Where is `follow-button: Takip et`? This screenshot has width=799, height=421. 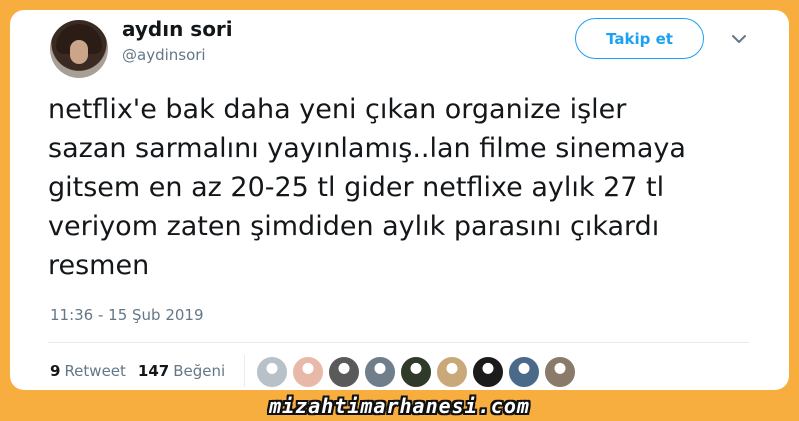
follow-button: Takip et is located at coordinates (639, 38).